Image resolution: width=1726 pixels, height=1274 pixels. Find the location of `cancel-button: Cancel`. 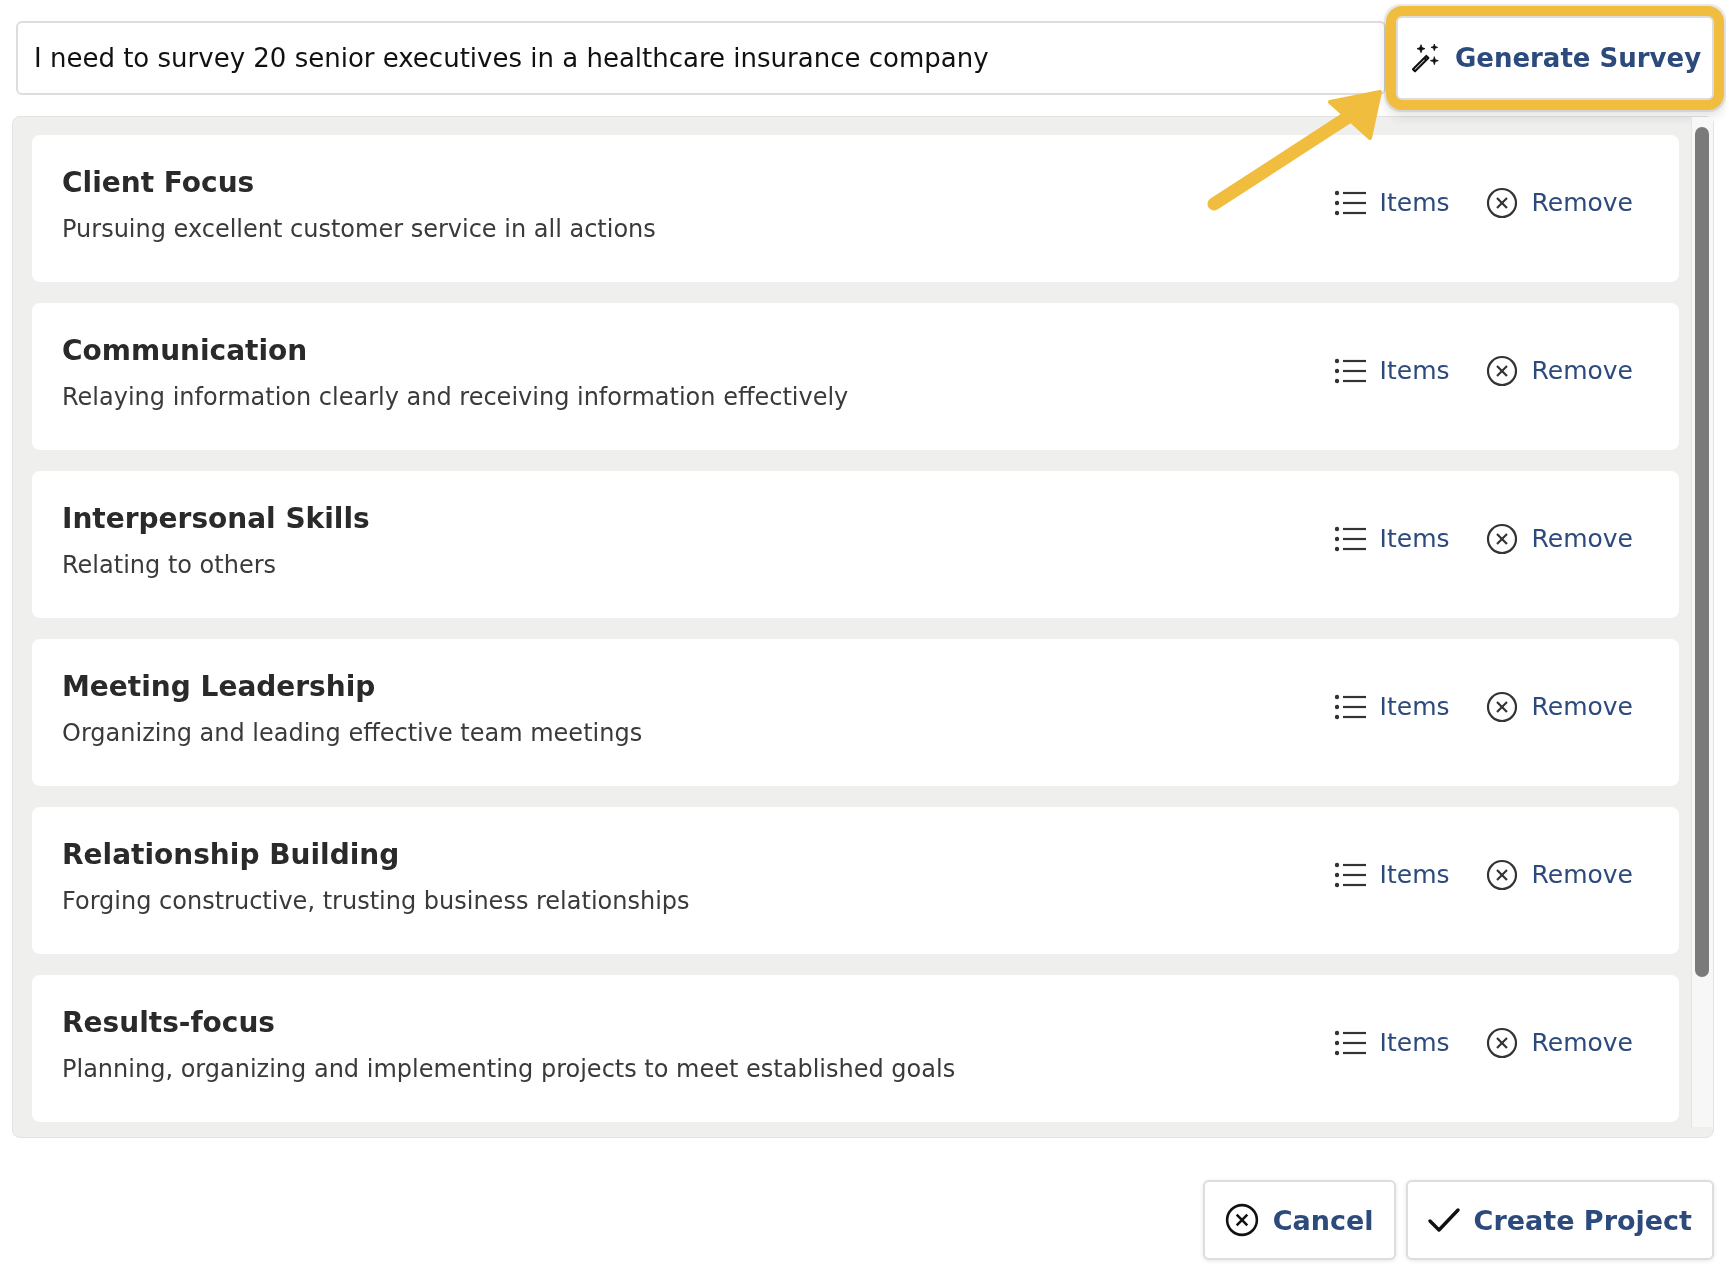

cancel-button: Cancel is located at coordinates (1299, 1220).